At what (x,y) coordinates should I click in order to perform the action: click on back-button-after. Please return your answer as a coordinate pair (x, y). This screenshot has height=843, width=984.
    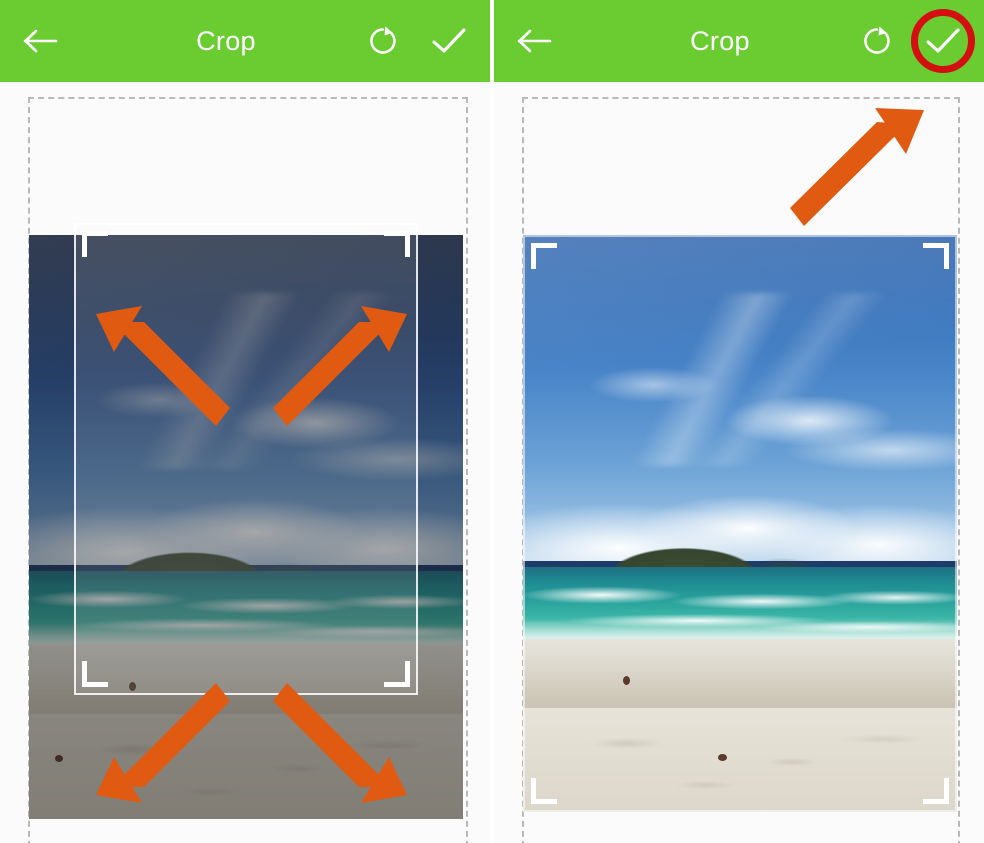
    Looking at the image, I should click on (535, 41).